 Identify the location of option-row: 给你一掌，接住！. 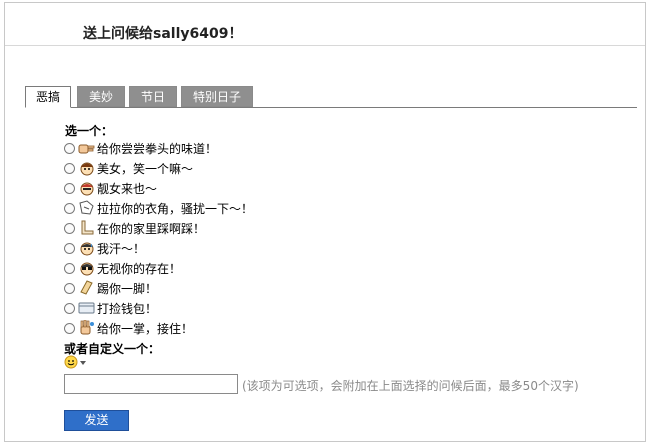
(128, 328).